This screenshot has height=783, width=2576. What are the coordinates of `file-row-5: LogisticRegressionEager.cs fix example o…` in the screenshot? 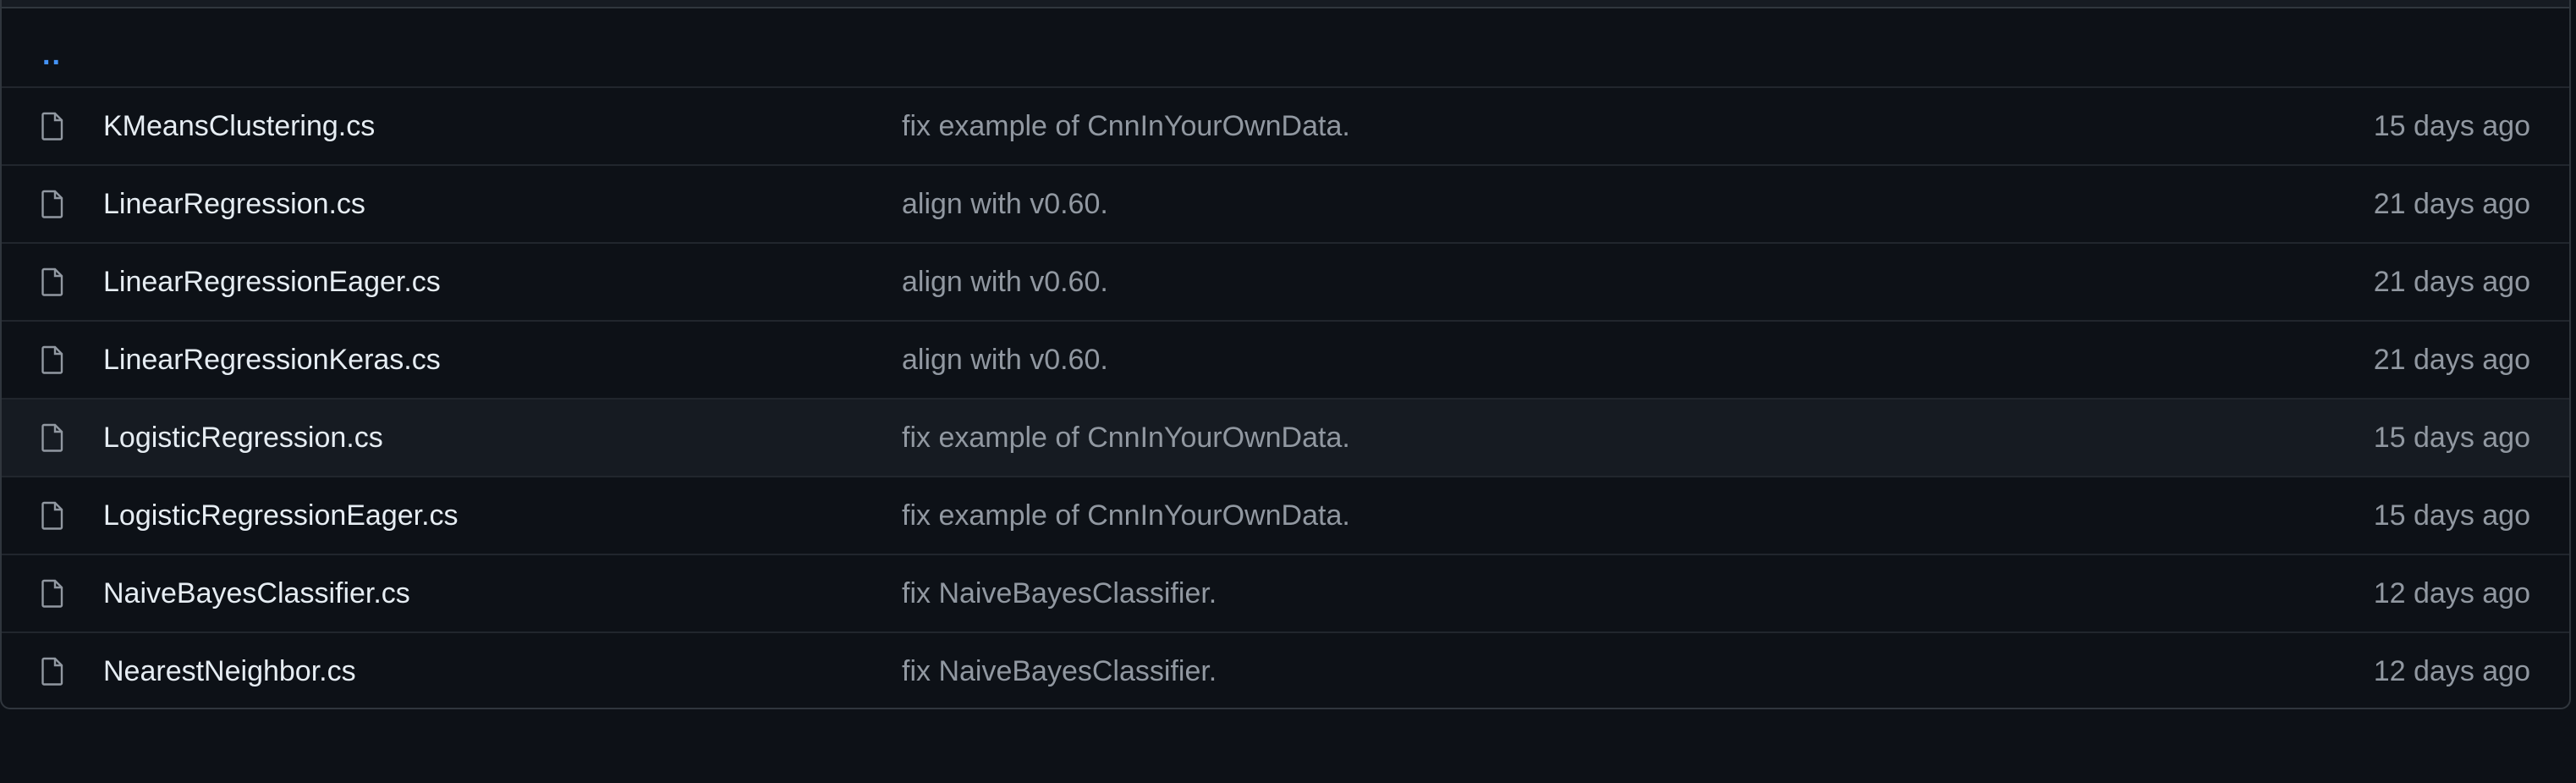 It's located at (1285, 515).